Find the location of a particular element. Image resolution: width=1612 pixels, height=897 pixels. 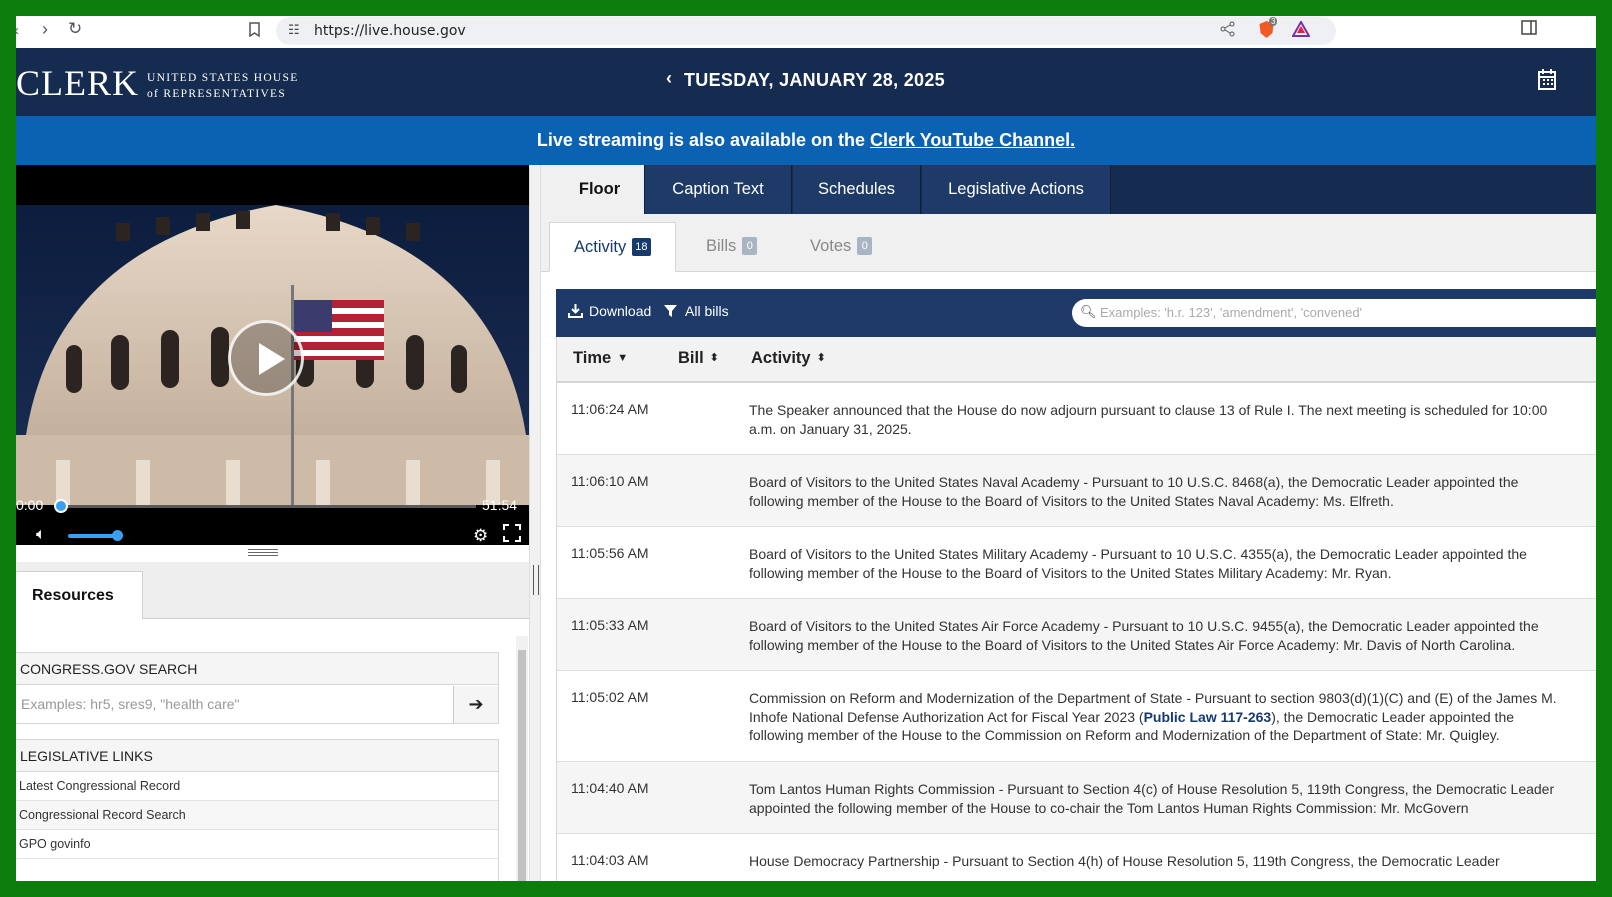

activity-count-badge: 18 is located at coordinates (641, 247).